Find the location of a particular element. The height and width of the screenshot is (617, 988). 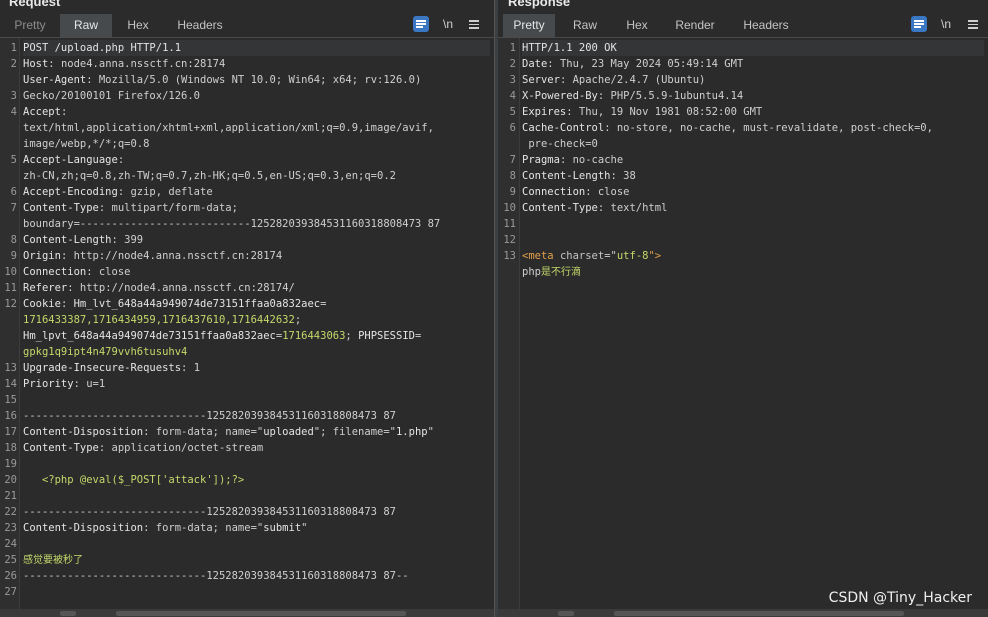

code-token: : Thu, 23 May 2024 05:49:14 GMT is located at coordinates (645, 64).